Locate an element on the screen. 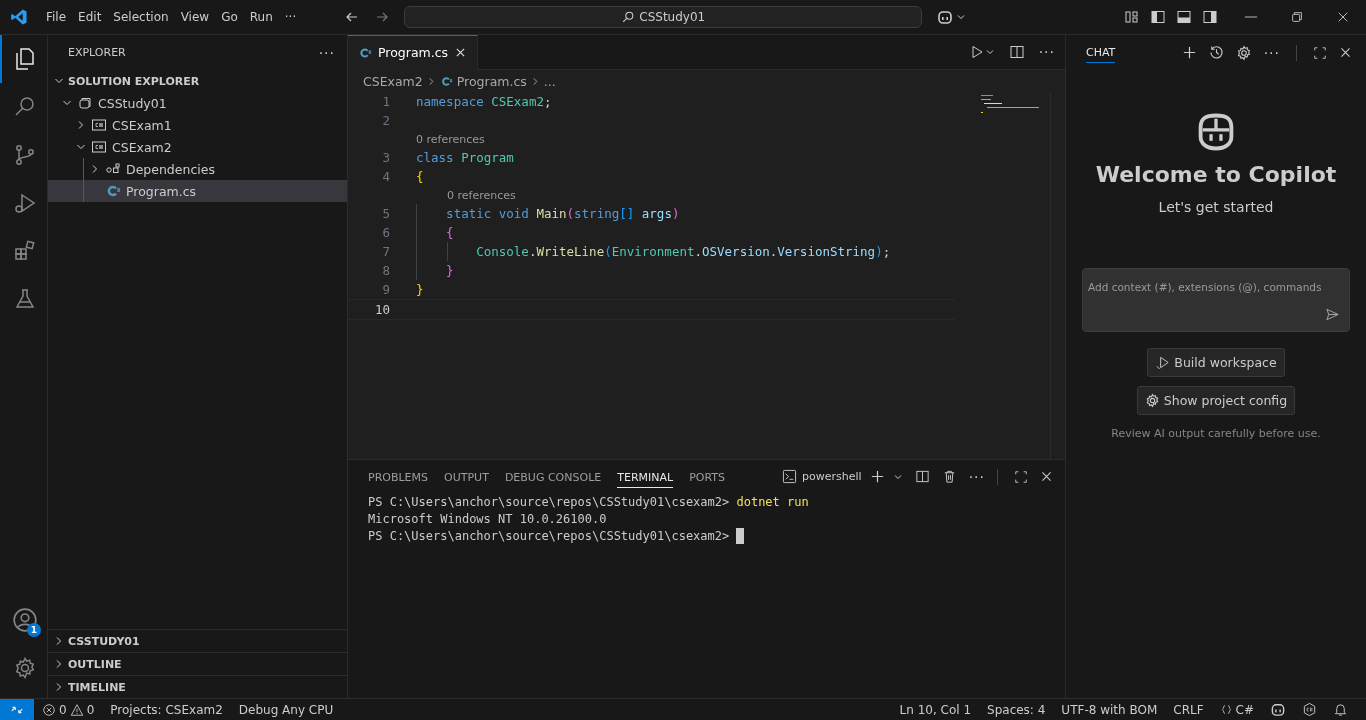  welcome-title: Welcome to Copilot is located at coordinates (1216, 174).